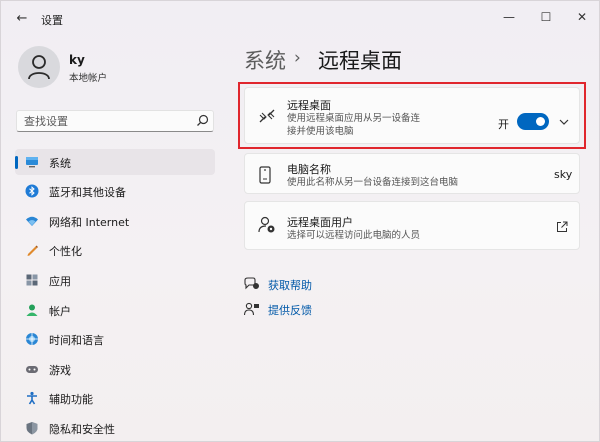  Describe the element at coordinates (309, 169) in the screenshot. I see `pc-name-title: 电脑名称` at that location.